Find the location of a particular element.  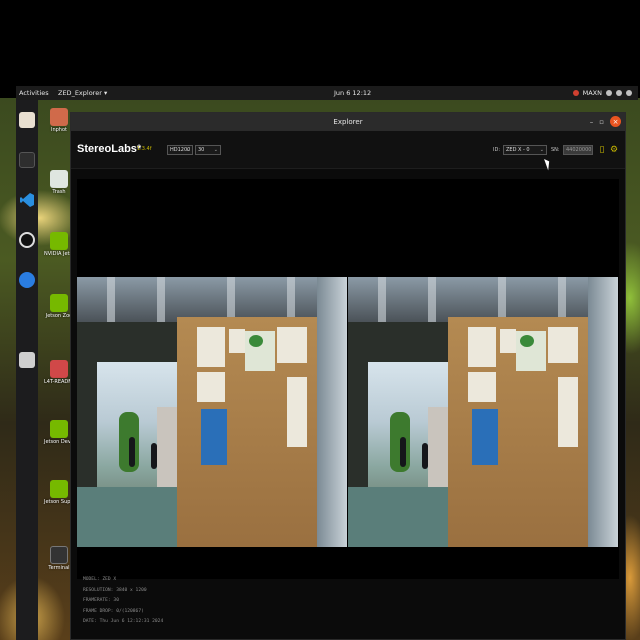

app-menu: ZED_Explorer ▾ is located at coordinates (82, 93).